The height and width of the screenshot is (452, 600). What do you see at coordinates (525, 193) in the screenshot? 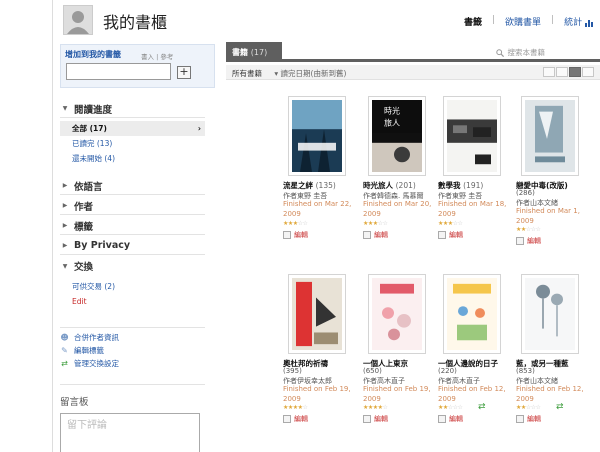
I see `book-reader-count: (286)` at bounding box center [525, 193].